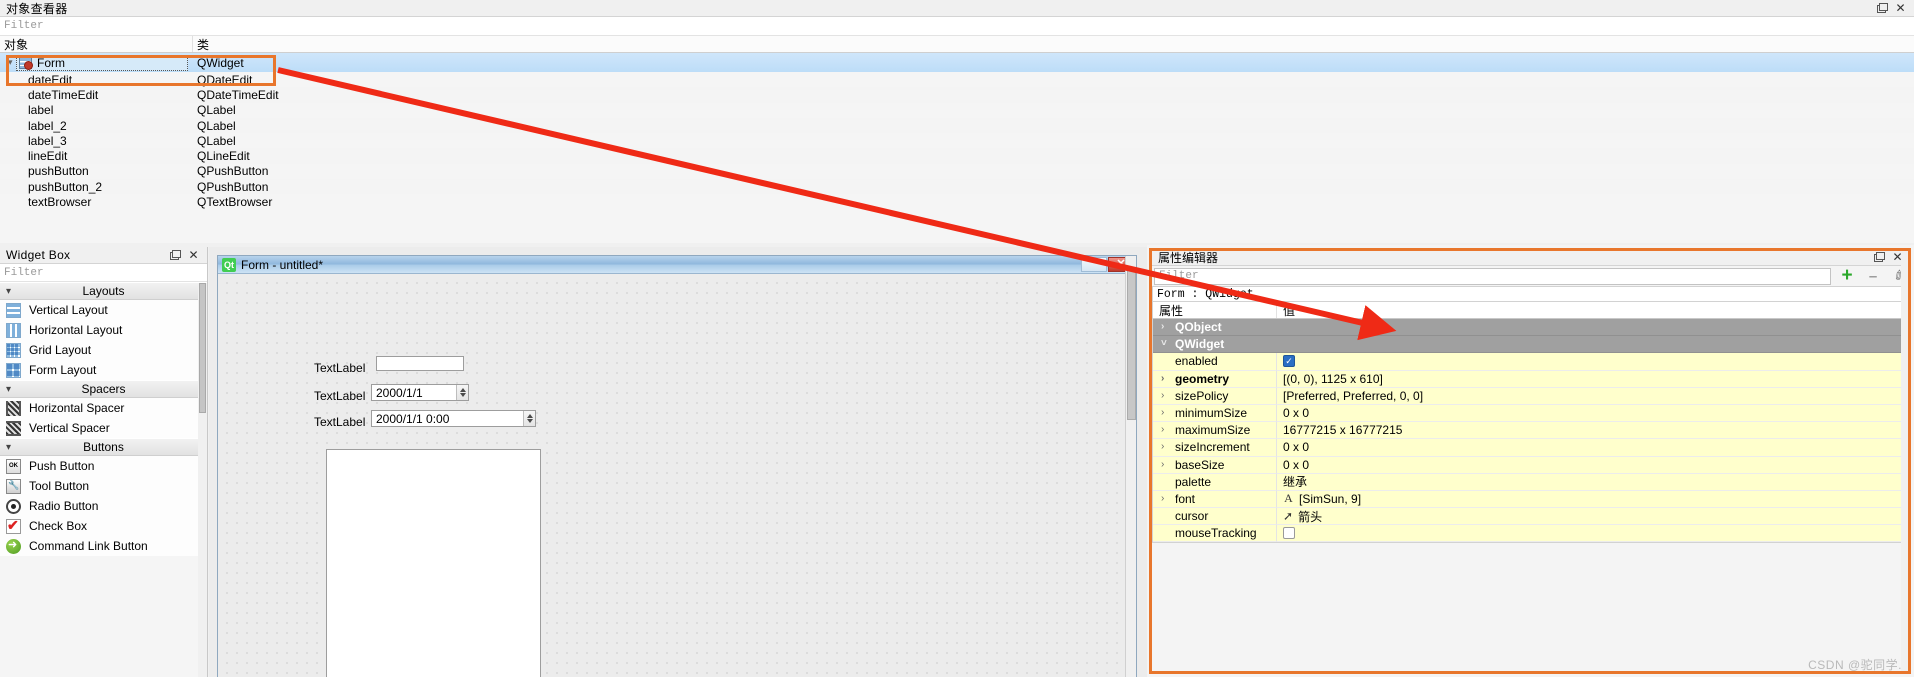  Describe the element at coordinates (1593, 379) in the screenshot. I see `property-value: [(0, 0), 1125 x 610]` at that location.